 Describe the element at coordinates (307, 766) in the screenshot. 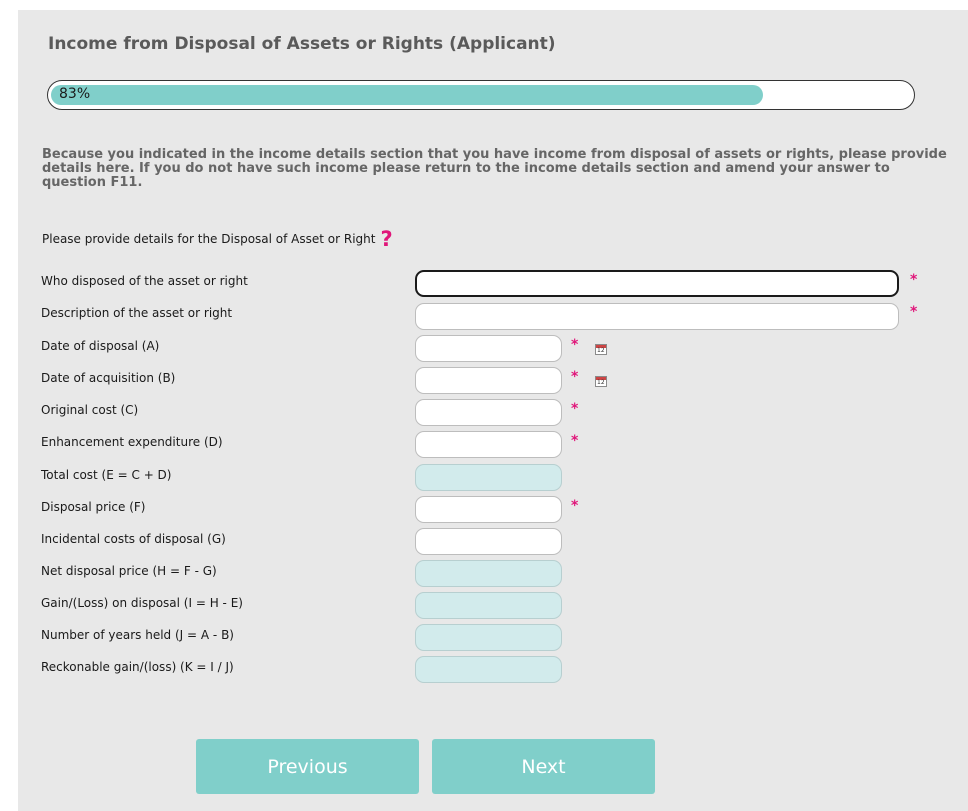

I see `previous-button: Previous` at that location.